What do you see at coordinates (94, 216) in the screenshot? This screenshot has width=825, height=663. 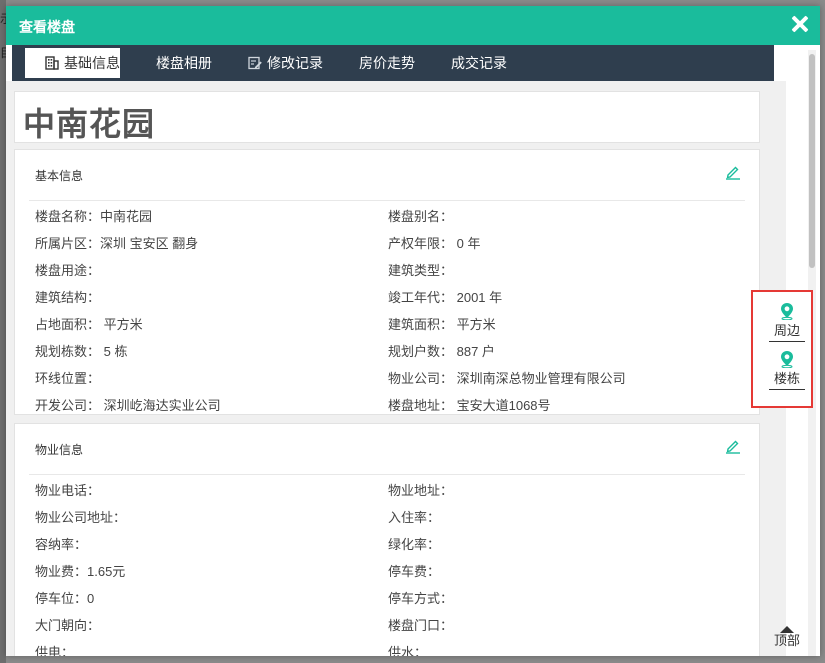 I see `info-field: 楼盘名称：中南花园` at bounding box center [94, 216].